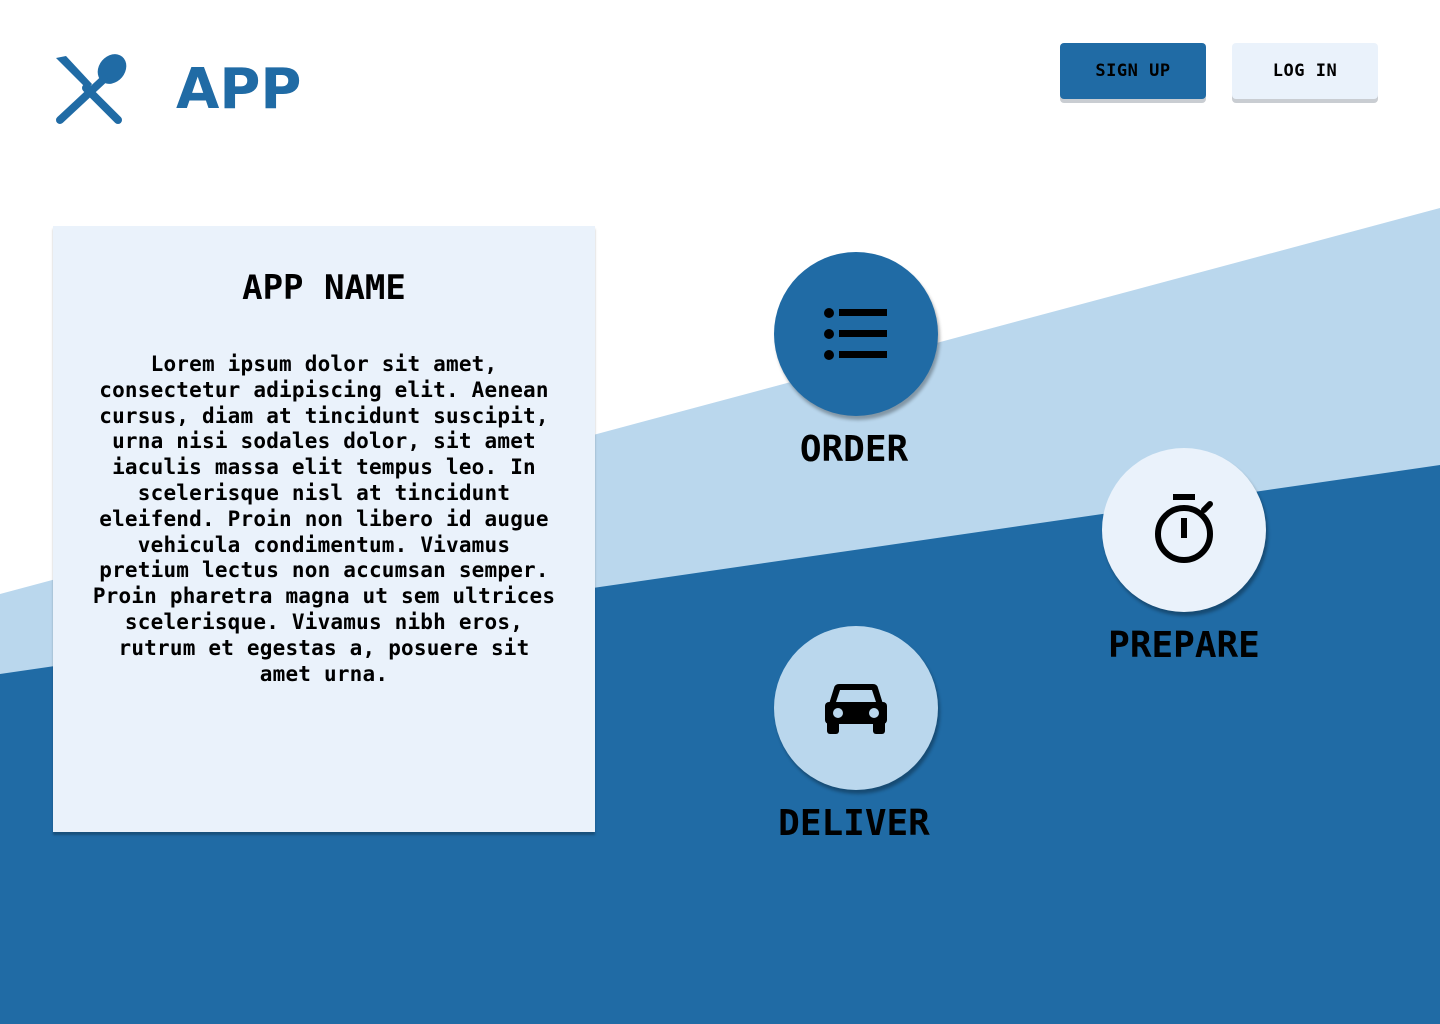 This screenshot has height=1024, width=1440. What do you see at coordinates (1133, 71) in the screenshot?
I see `sign-up-button: SIGN UP` at bounding box center [1133, 71].